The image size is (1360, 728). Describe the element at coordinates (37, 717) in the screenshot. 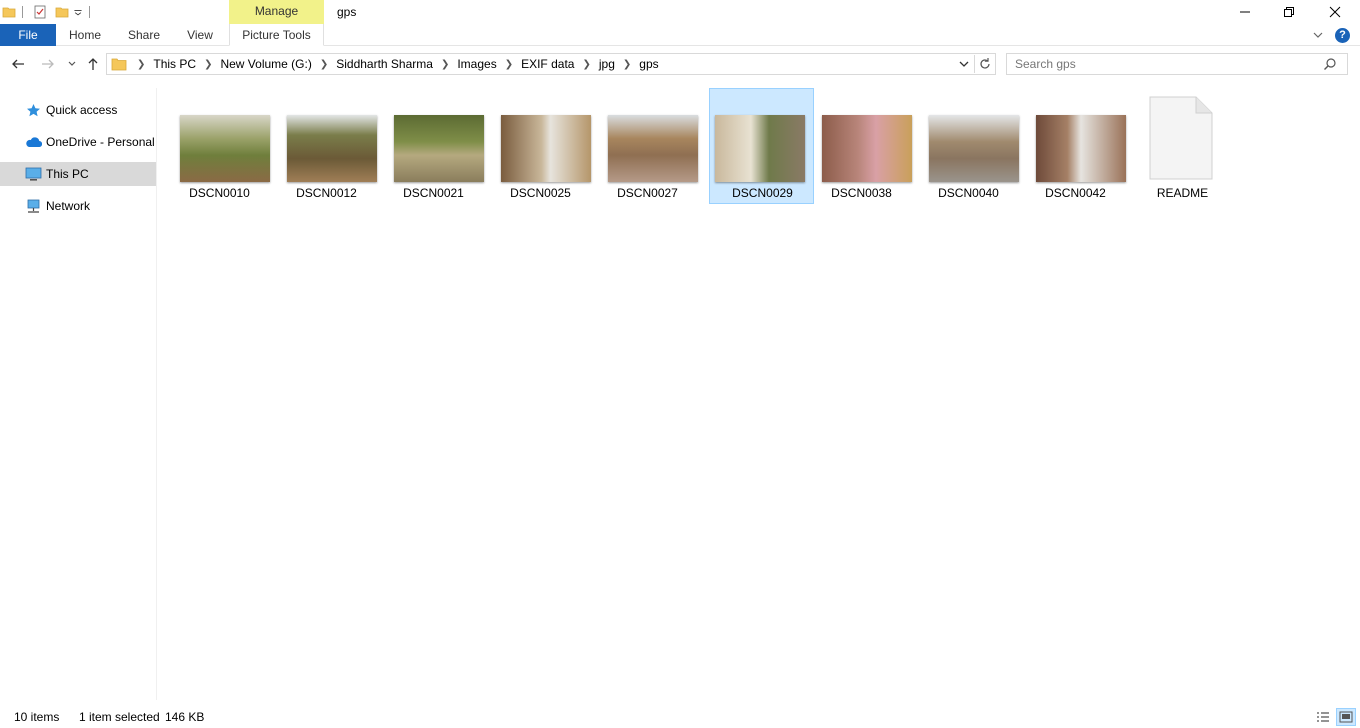

I see `item-count: 10 items` at that location.